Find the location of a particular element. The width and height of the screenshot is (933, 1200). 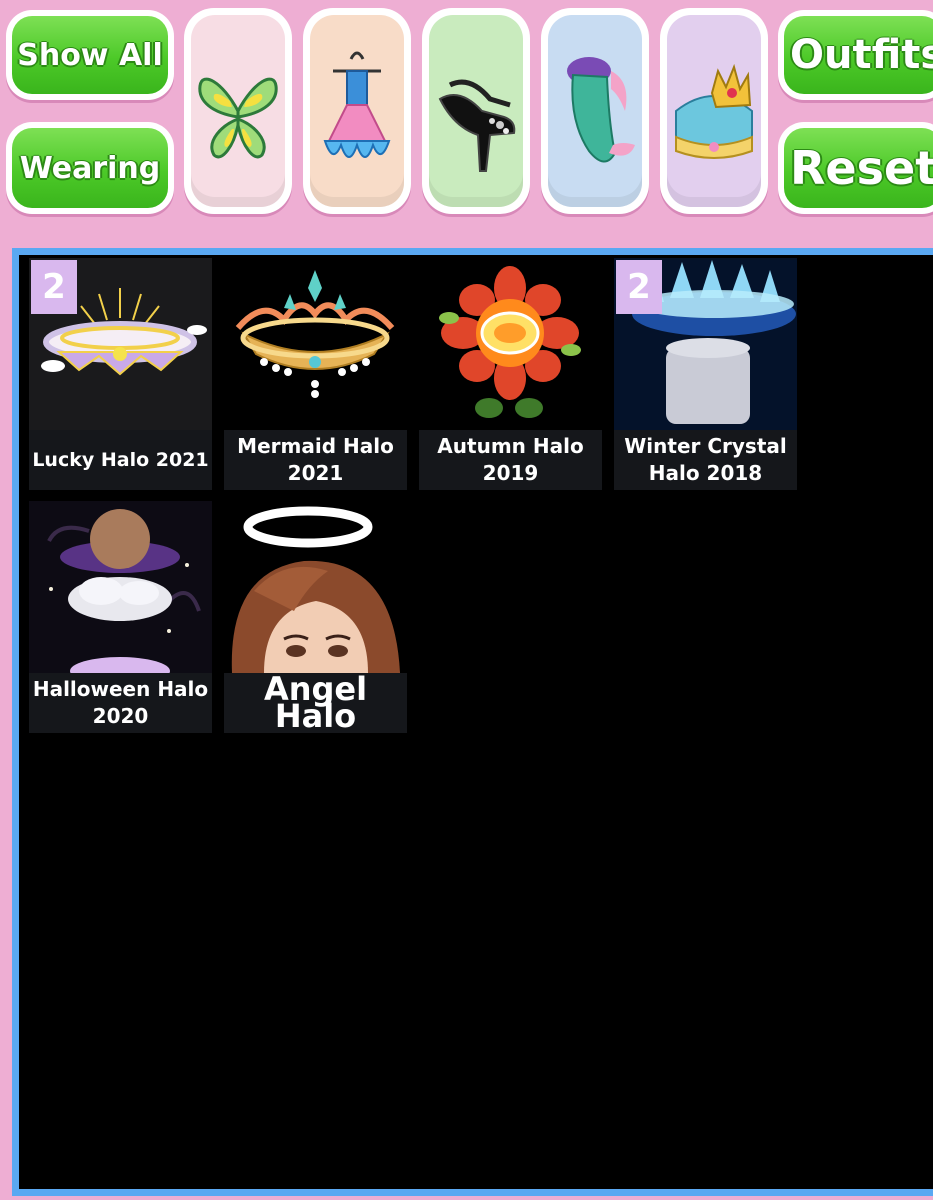

inventory-item-winter-crystal-halo-2018: 2 Winter Crystal Halo 2018 is located at coordinates (705, 374).